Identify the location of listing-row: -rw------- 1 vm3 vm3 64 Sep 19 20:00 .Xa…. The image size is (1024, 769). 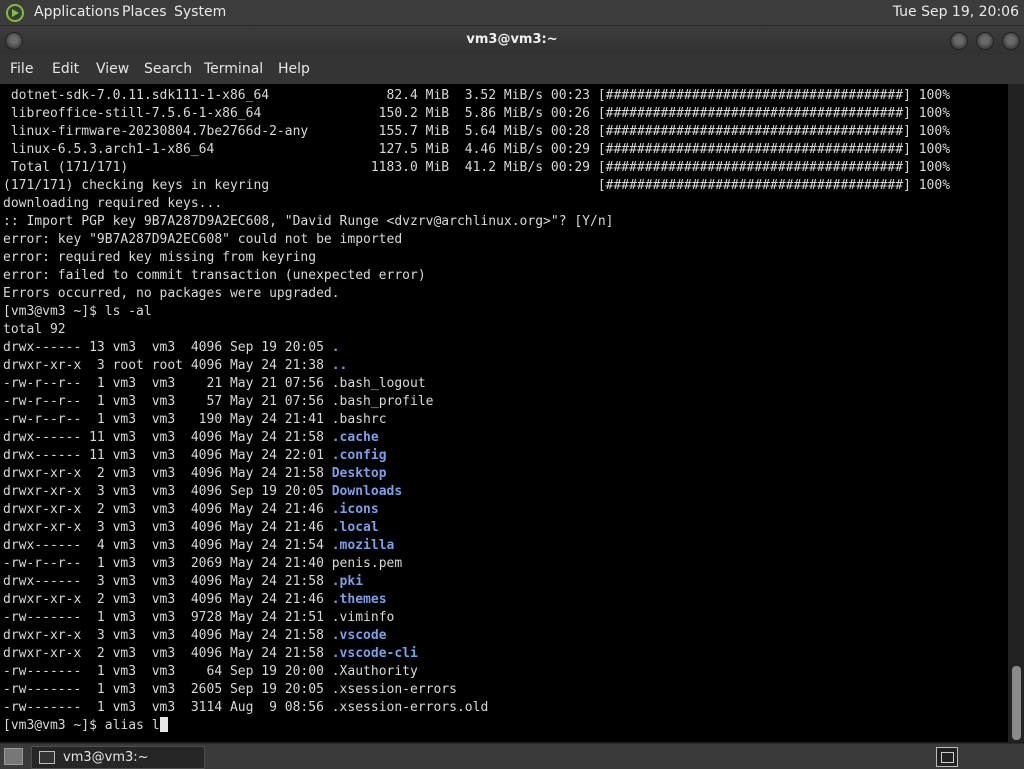
(210, 671).